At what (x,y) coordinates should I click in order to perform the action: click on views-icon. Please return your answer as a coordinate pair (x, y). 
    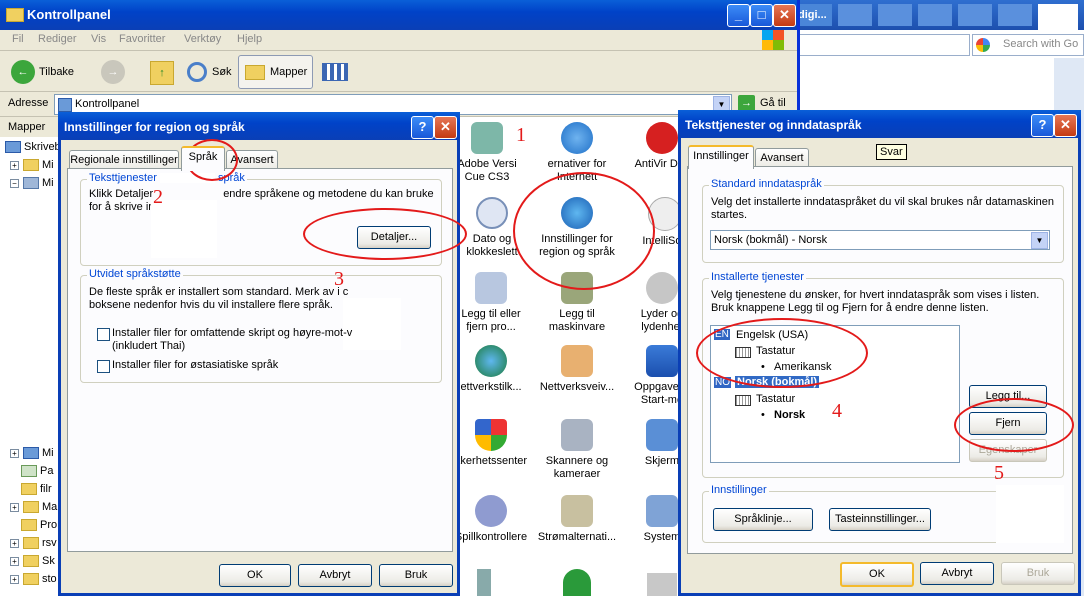
    Looking at the image, I should click on (335, 72).